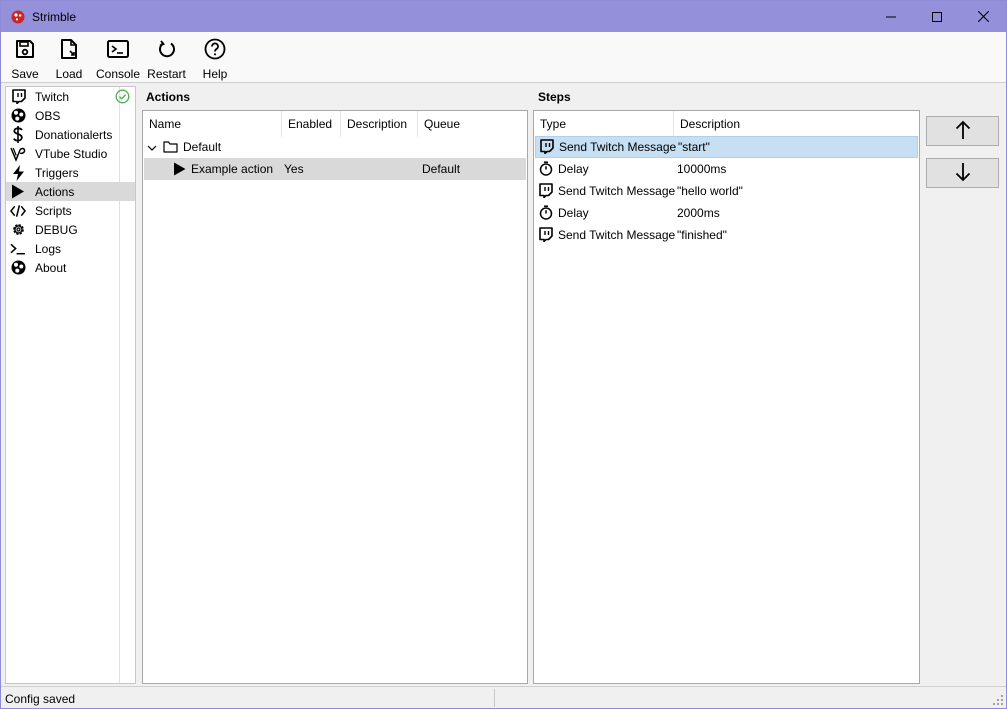  Describe the element at coordinates (726, 213) in the screenshot. I see `step-row: Delay 2000ms` at that location.